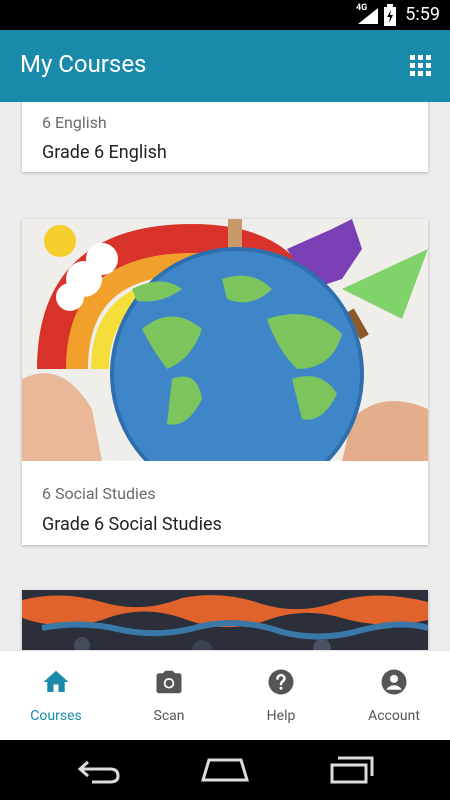  What do you see at coordinates (422, 14) in the screenshot?
I see `clock: 5:59` at bounding box center [422, 14].